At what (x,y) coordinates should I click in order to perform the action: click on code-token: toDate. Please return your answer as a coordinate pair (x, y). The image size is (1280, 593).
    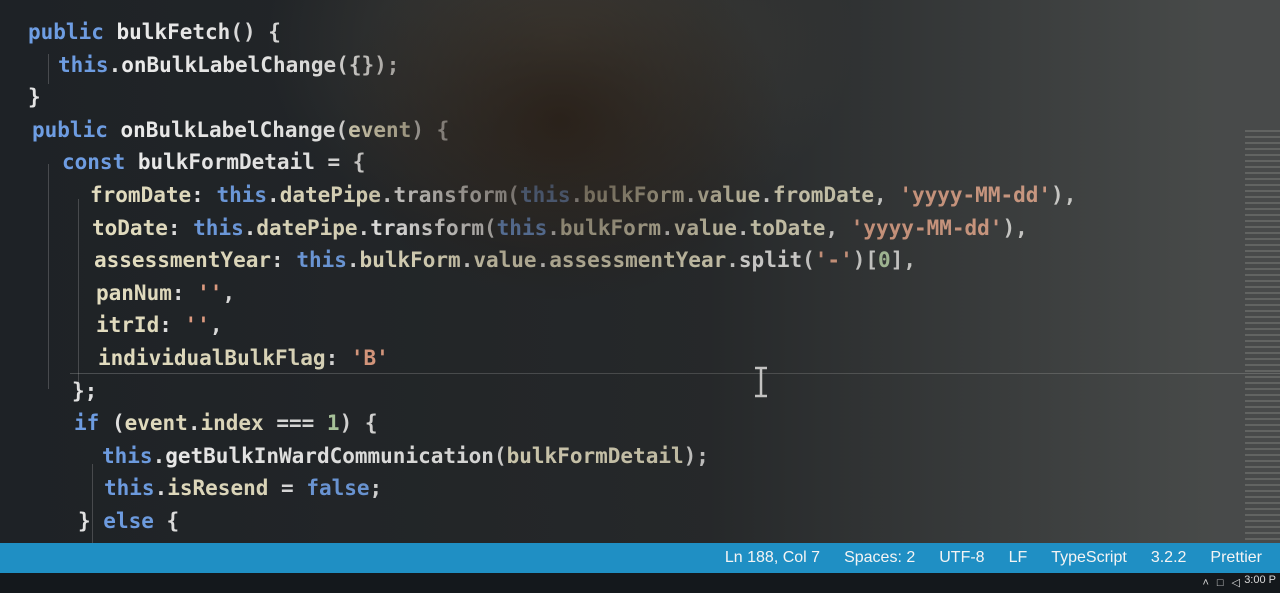
    Looking at the image, I should click on (130, 227).